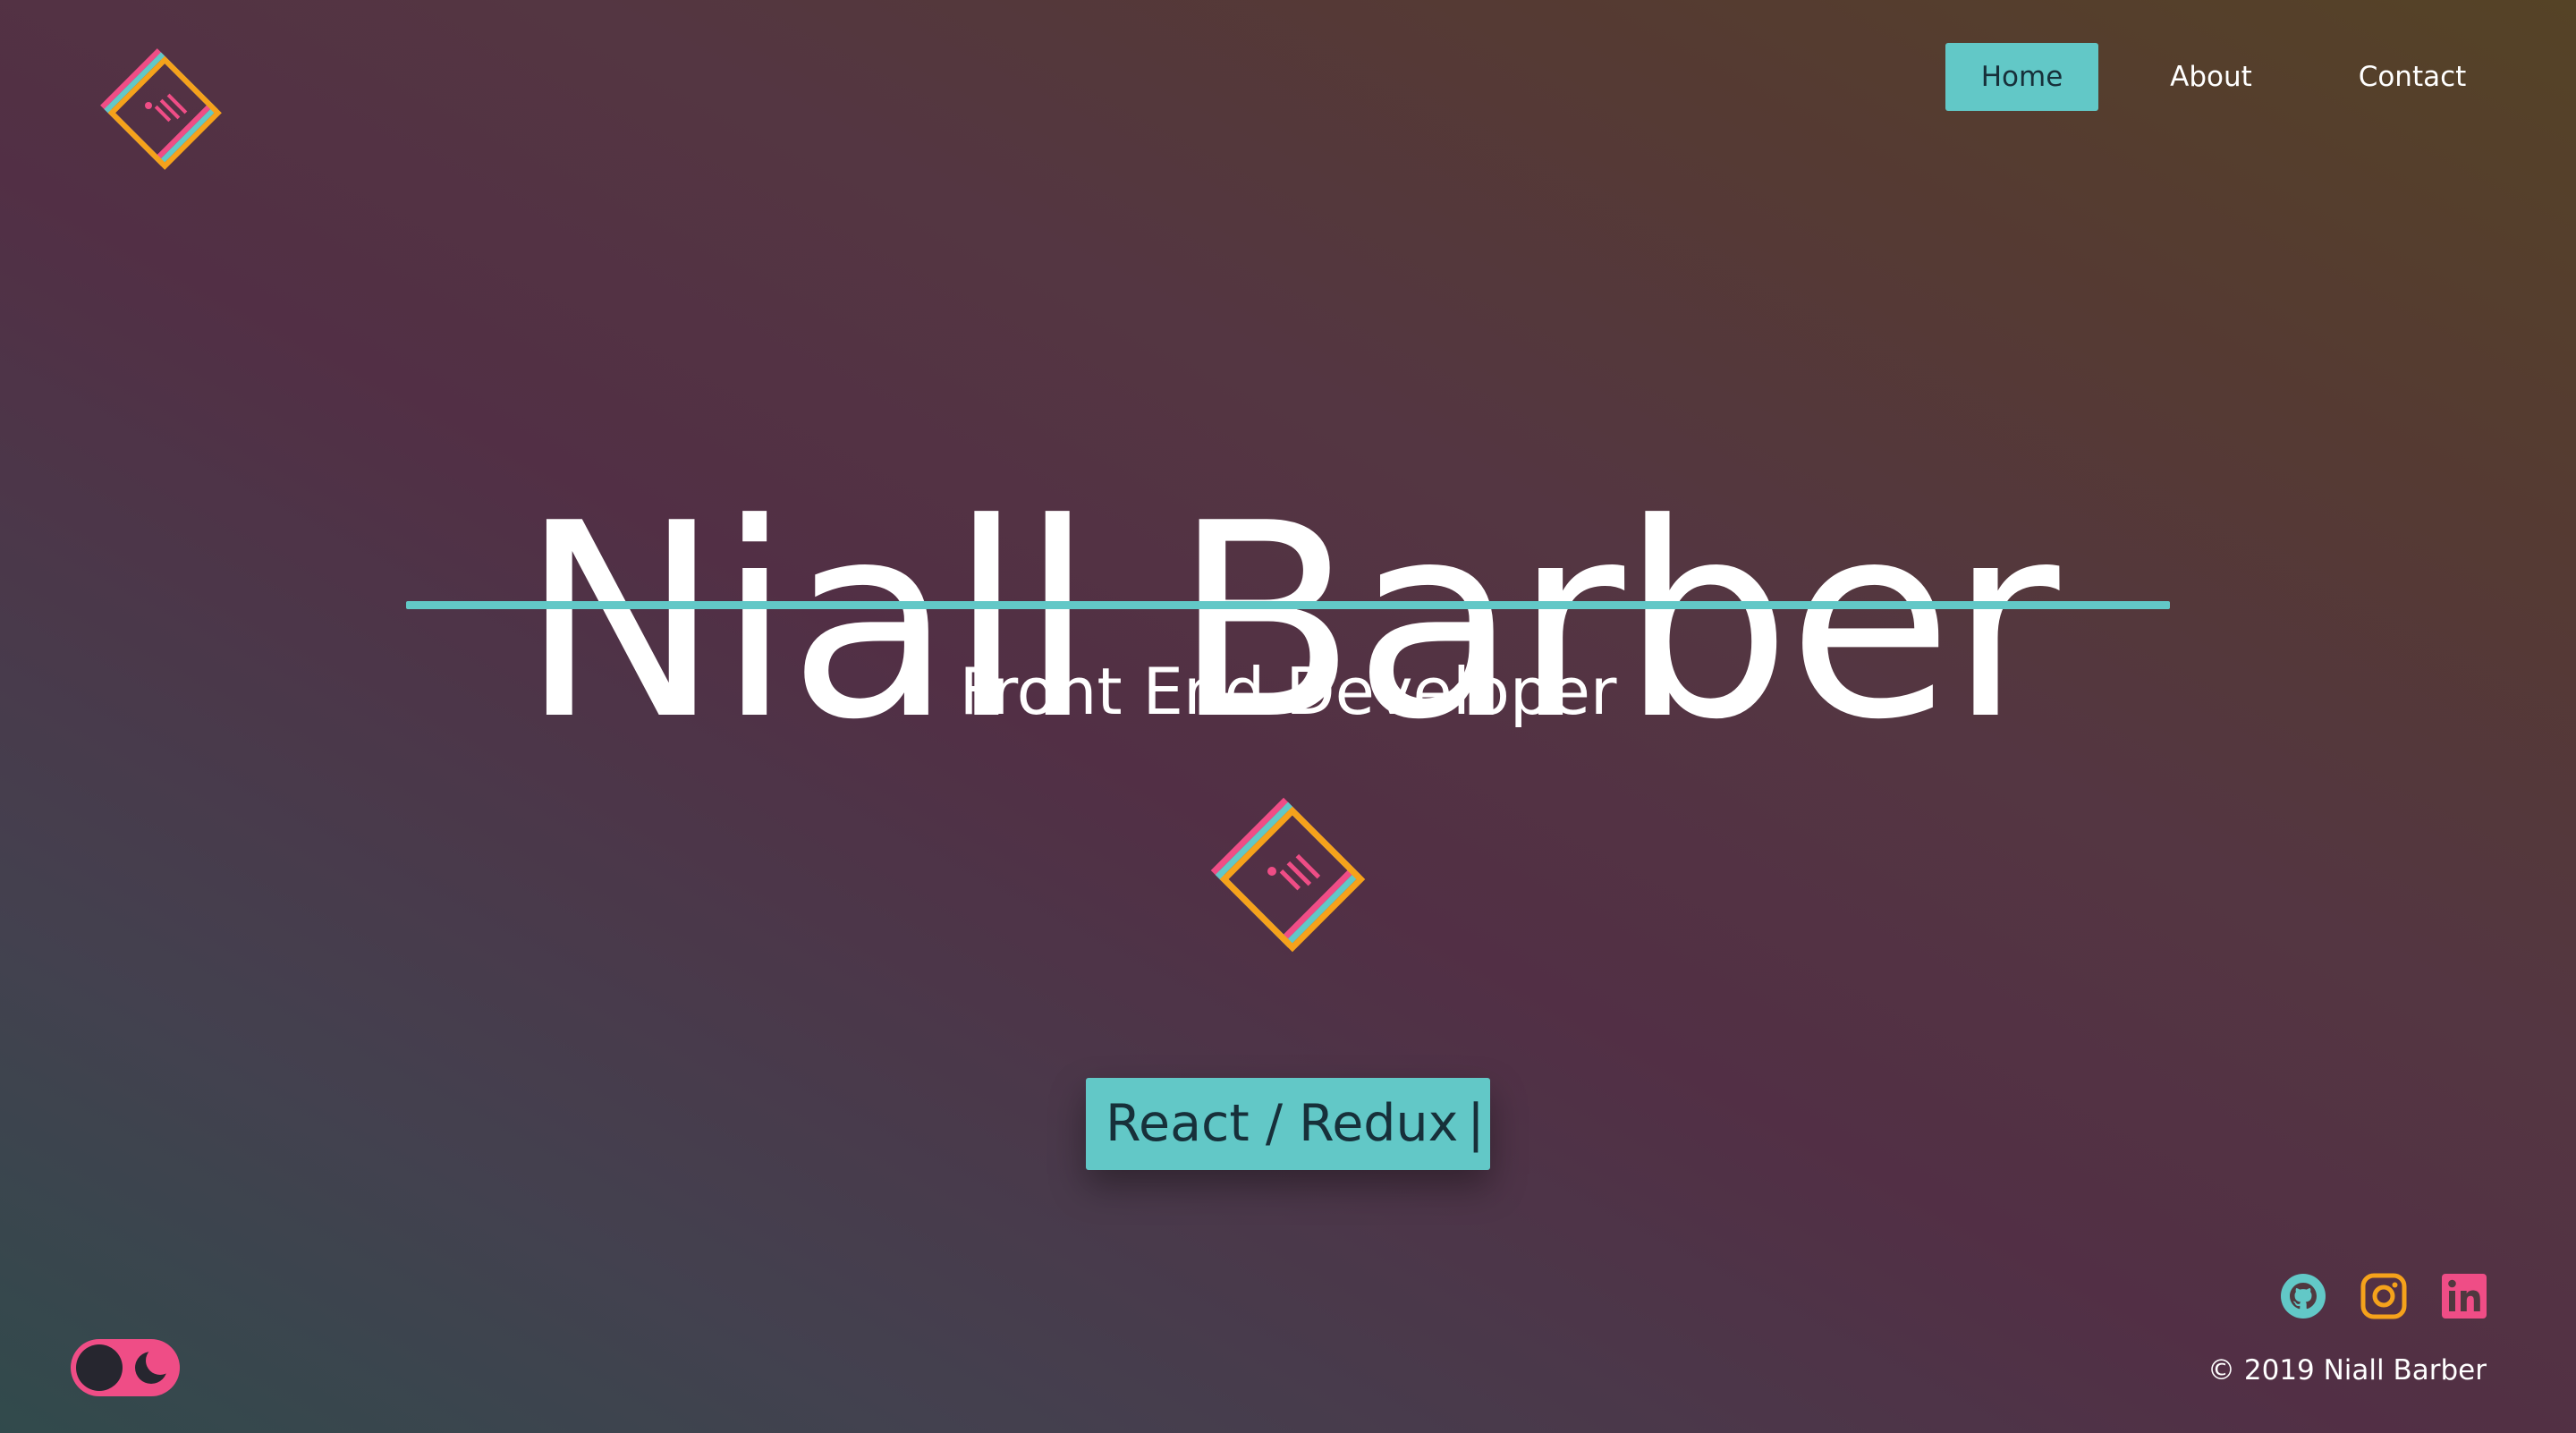 Image resolution: width=2576 pixels, height=1433 pixels. I want to click on hero-role: Front End Developer, so click(1288, 691).